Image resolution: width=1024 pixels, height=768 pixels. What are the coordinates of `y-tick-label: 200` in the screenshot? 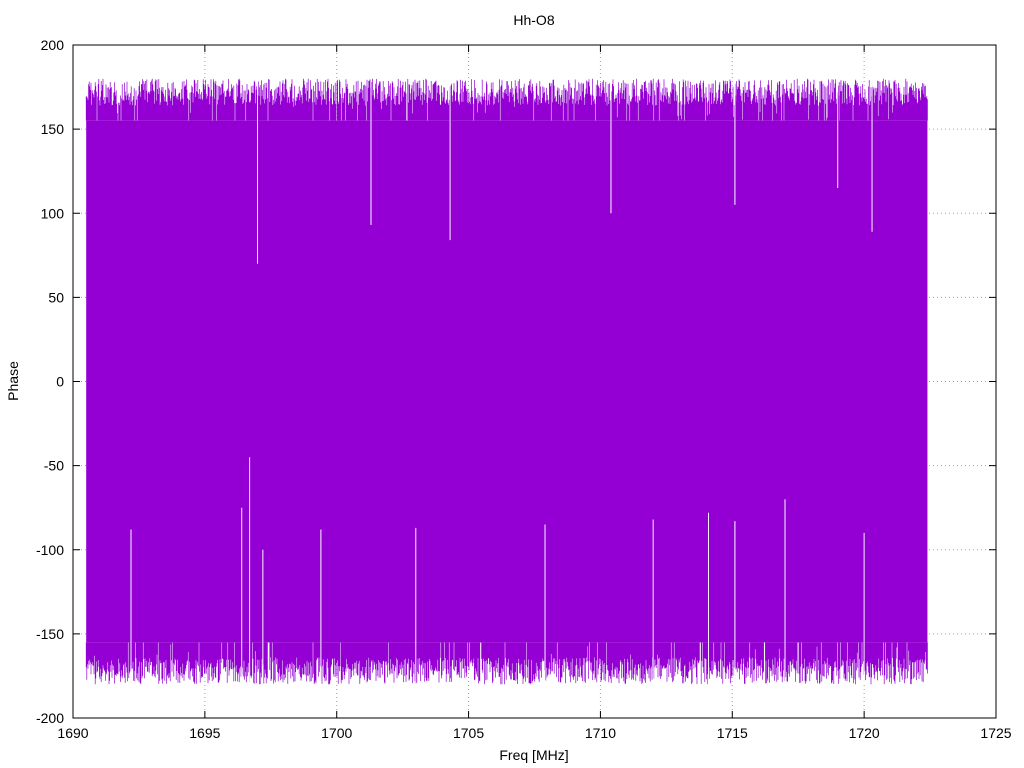 It's located at (53, 45).